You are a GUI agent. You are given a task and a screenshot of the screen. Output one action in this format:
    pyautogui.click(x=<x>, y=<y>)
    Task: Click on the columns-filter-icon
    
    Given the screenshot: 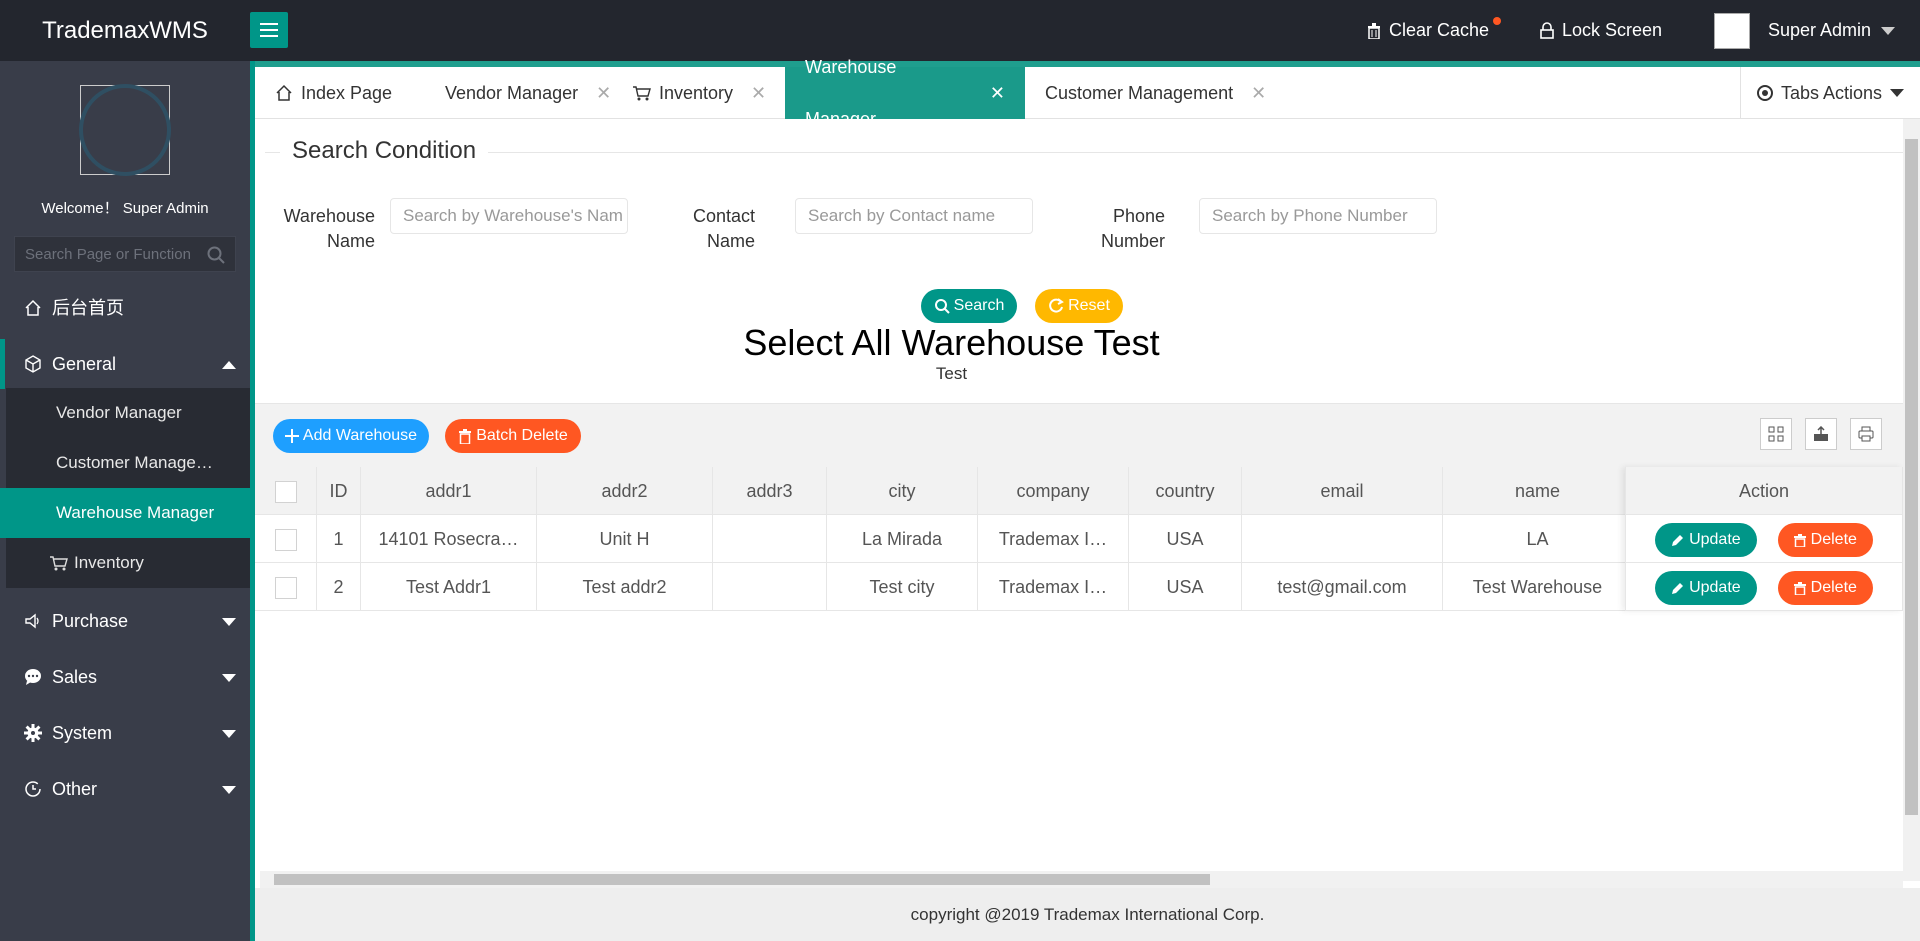 What is the action you would take?
    pyautogui.click(x=1776, y=434)
    